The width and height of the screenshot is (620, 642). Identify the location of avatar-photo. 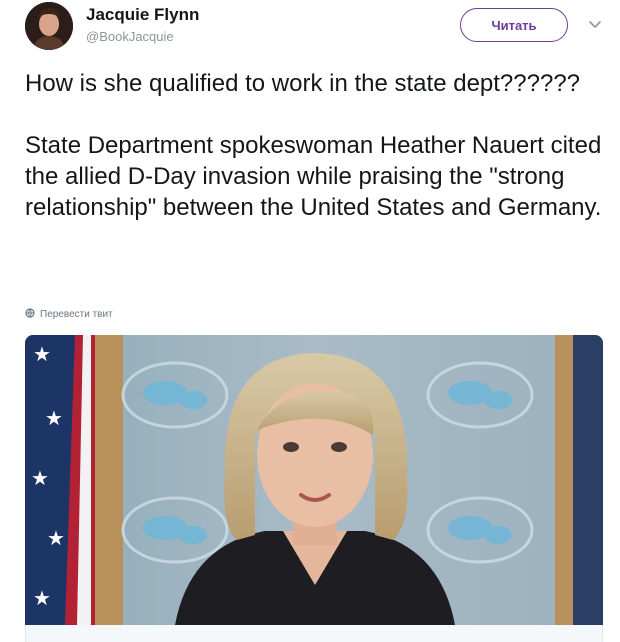
(49, 26).